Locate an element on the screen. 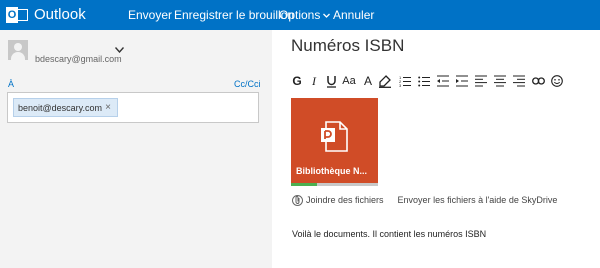 The height and width of the screenshot is (268, 600). subject-field: Numéros ISBN is located at coordinates (347, 46).